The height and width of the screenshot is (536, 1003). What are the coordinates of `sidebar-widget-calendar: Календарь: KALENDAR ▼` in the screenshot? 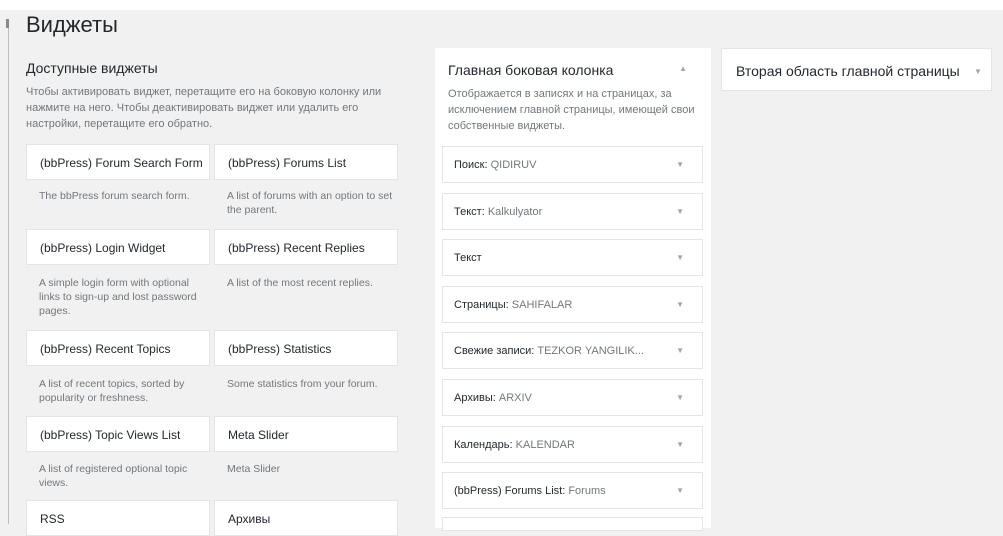 It's located at (572, 444).